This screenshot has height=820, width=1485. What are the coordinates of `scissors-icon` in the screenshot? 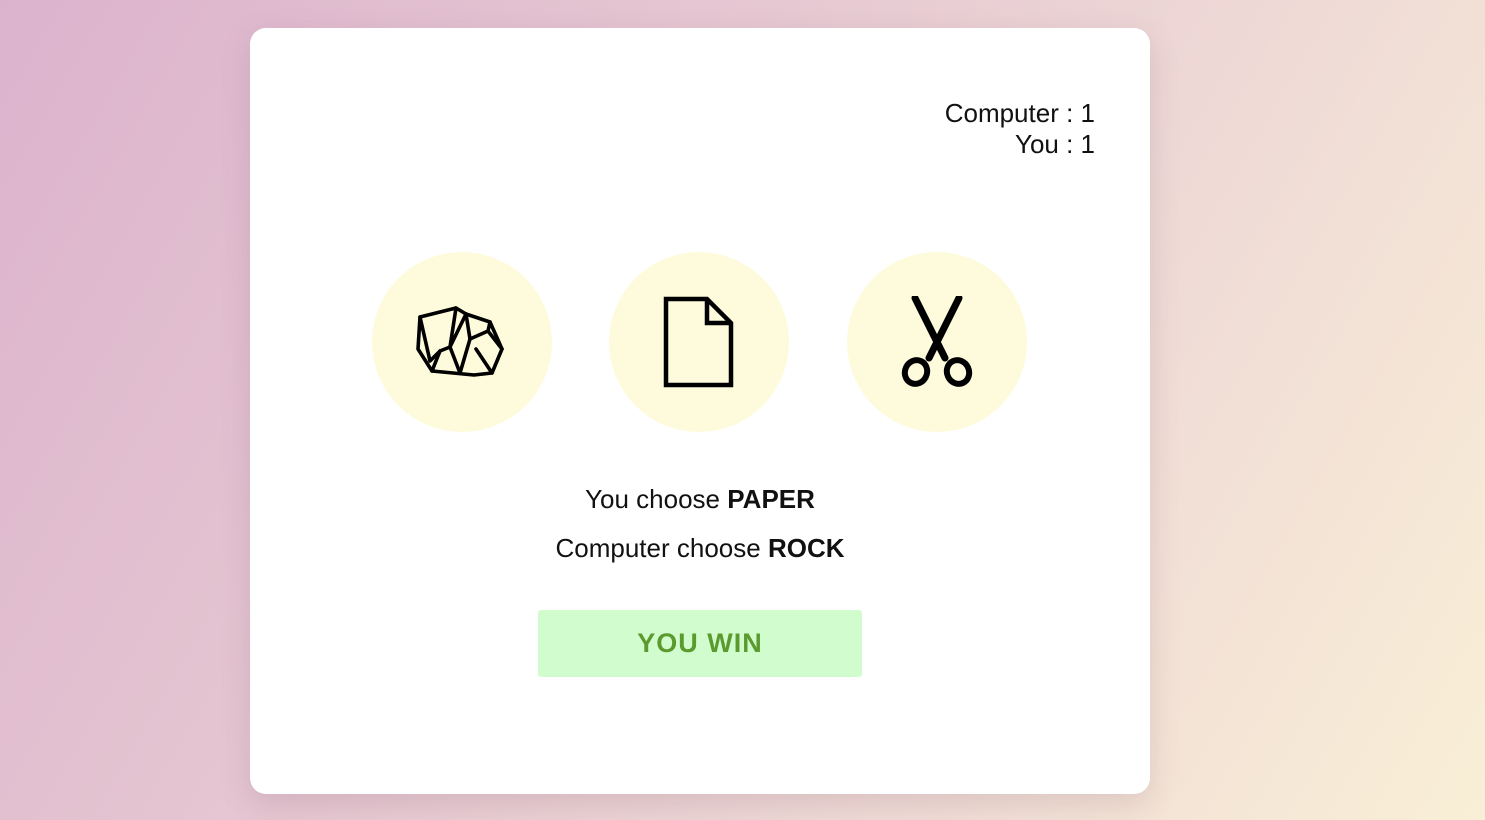 It's located at (937, 341).